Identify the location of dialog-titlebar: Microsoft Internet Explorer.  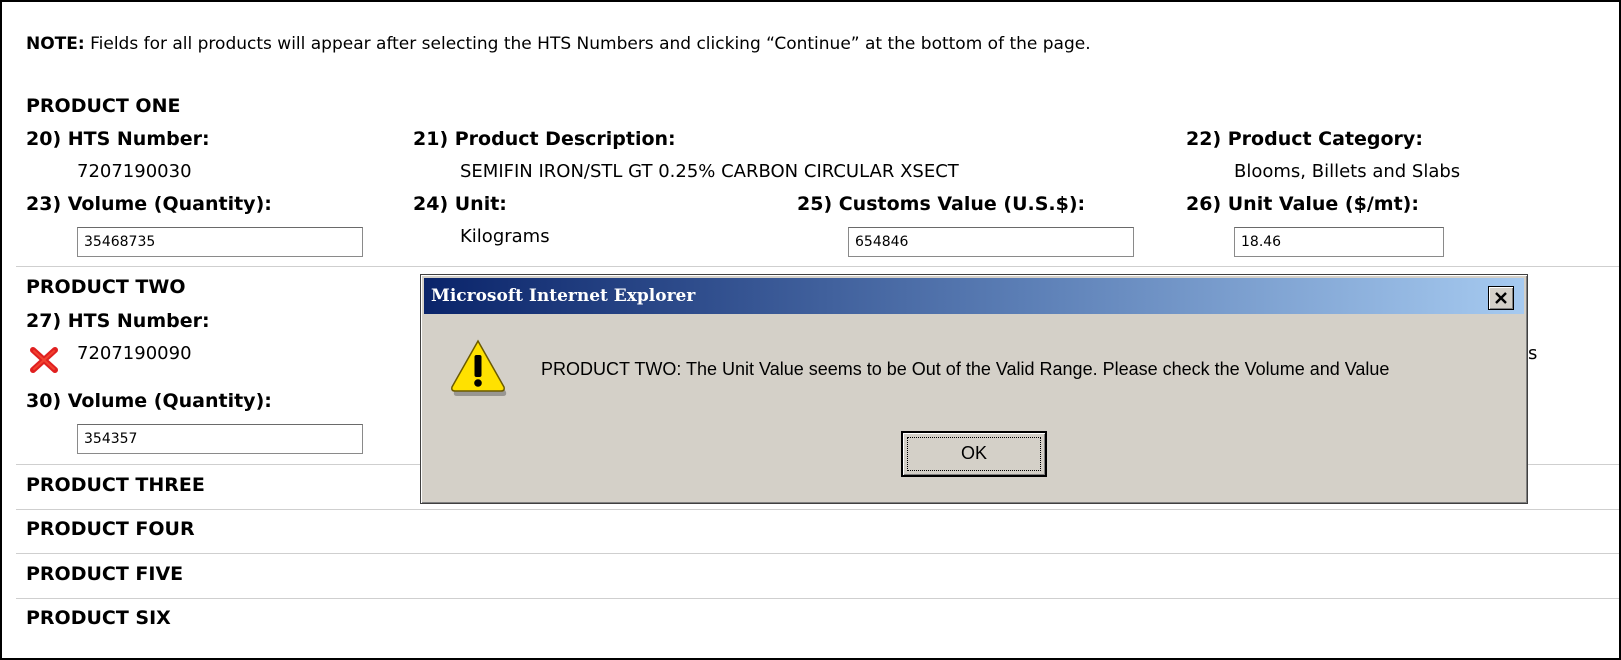
(974, 296).